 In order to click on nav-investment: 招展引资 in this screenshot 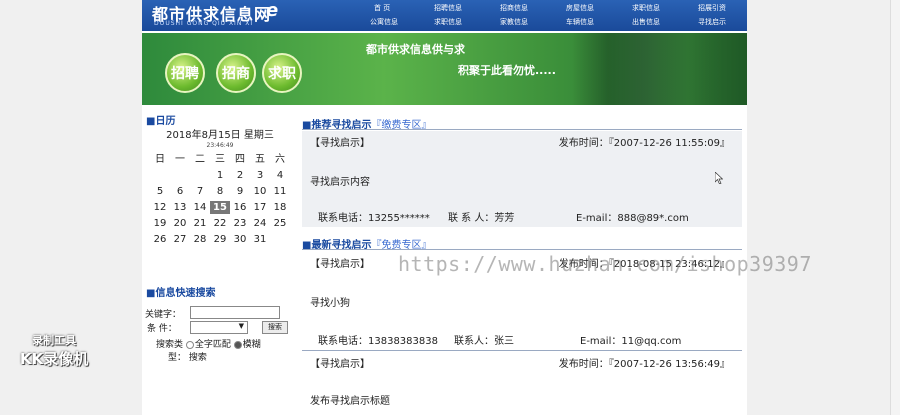, I will do `click(712, 8)`.